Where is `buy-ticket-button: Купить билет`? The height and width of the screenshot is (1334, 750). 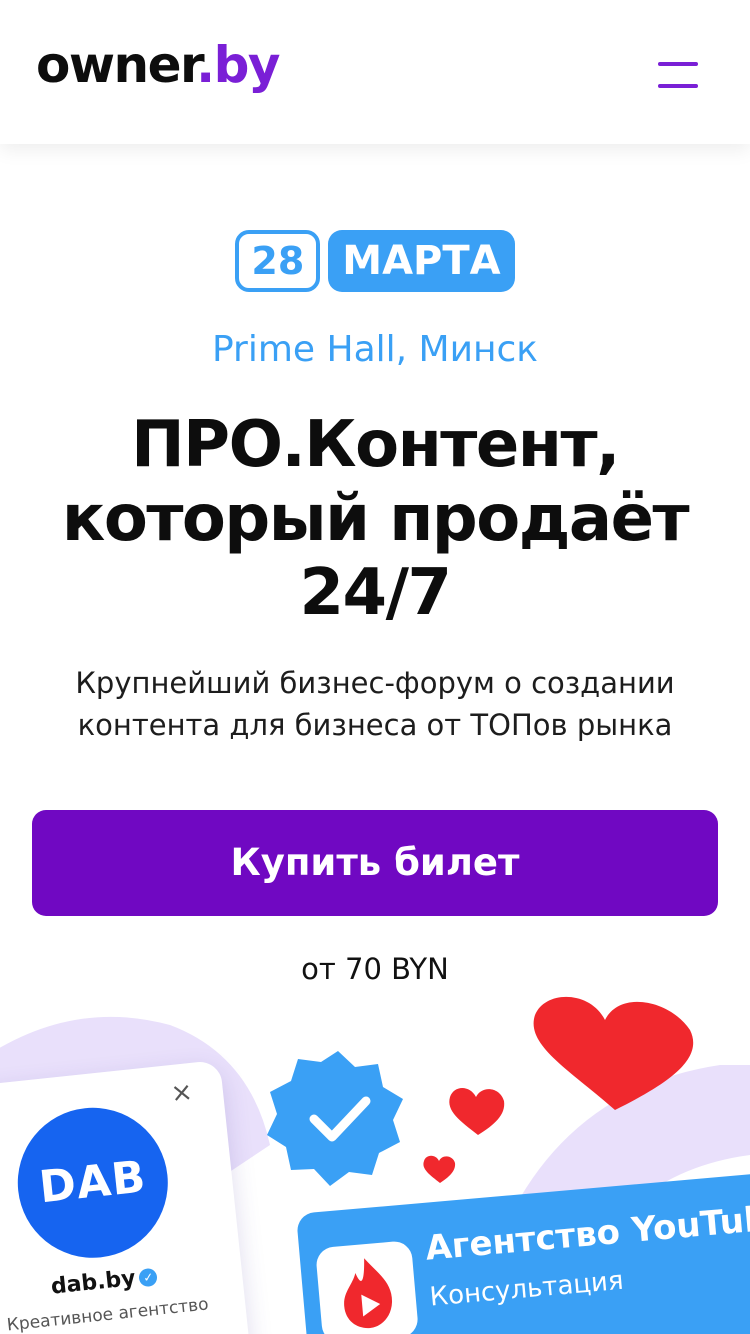 buy-ticket-button: Купить билет is located at coordinates (375, 863).